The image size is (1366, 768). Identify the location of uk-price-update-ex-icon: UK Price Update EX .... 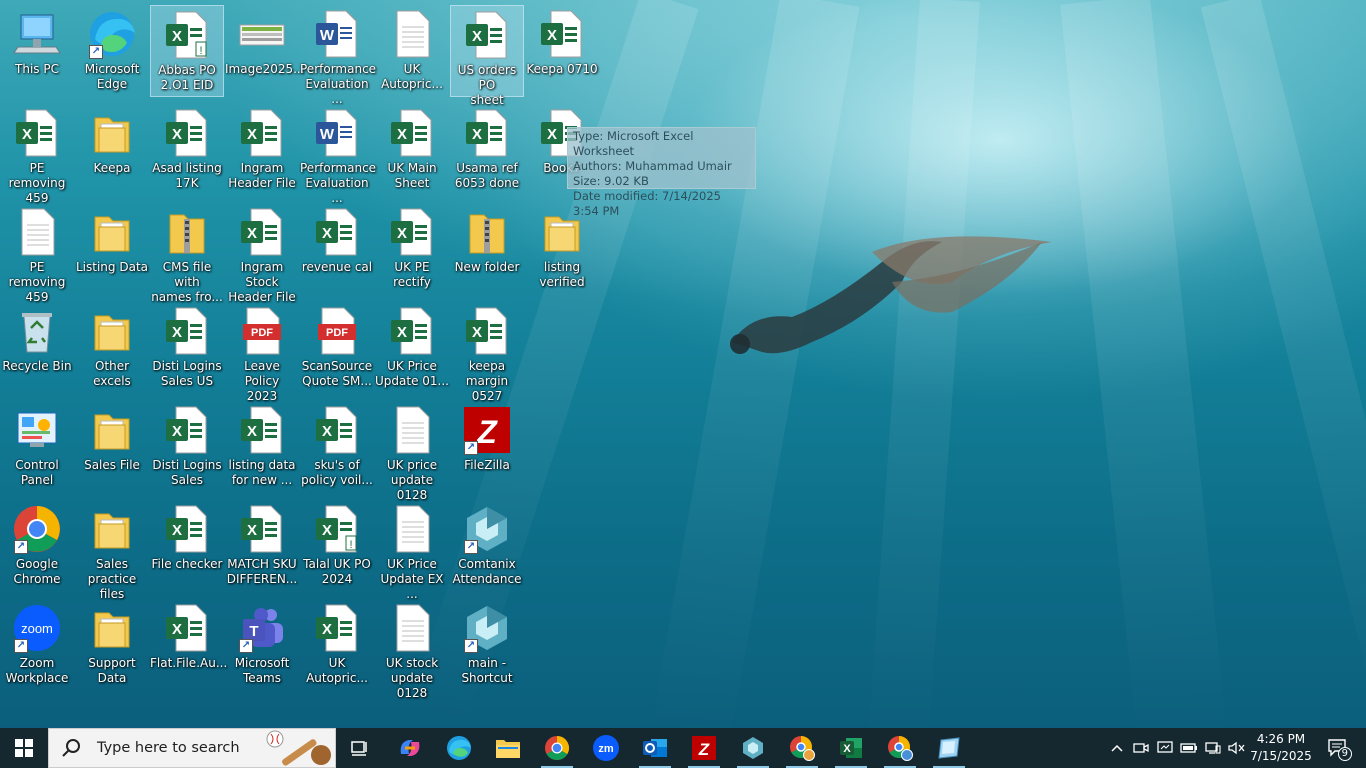
(412, 550).